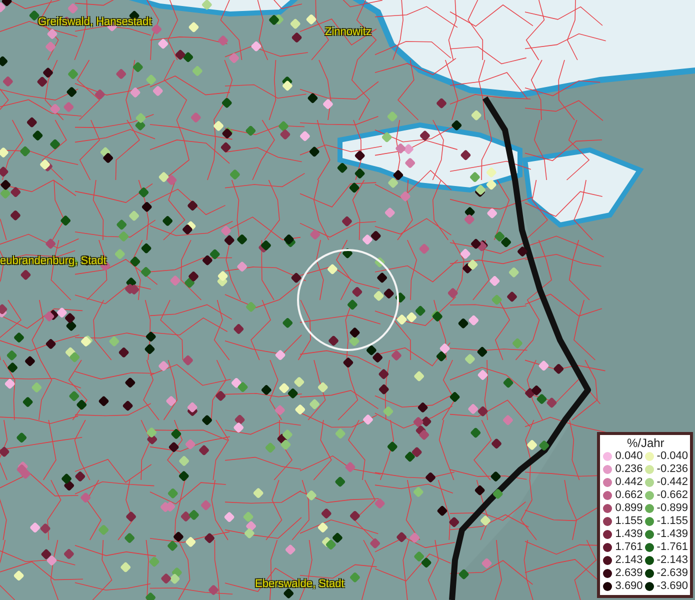 The width and height of the screenshot is (695, 600). I want to click on legend-value: 3.690, so click(629, 586).